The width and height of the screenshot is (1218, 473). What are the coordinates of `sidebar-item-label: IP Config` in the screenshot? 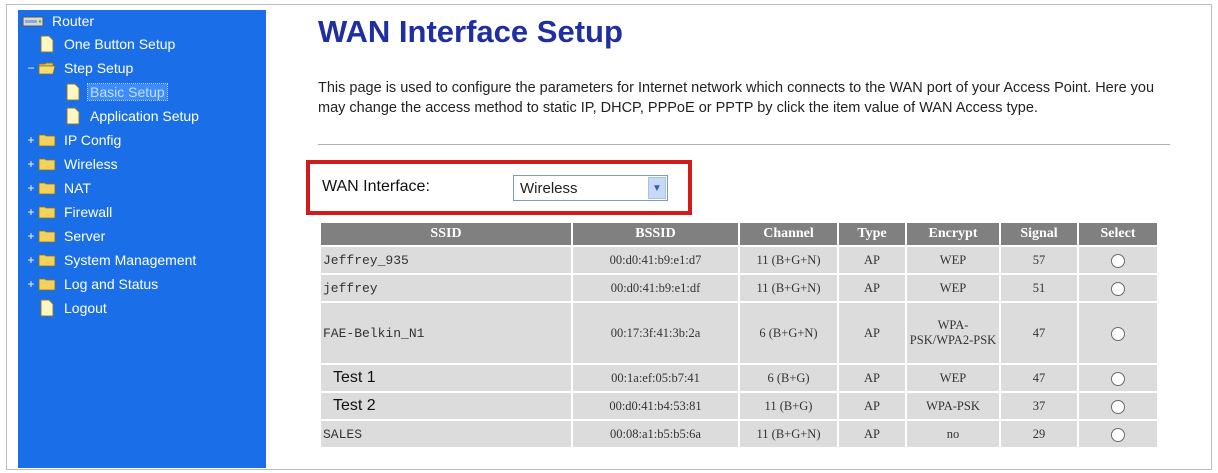 It's located at (93, 140).